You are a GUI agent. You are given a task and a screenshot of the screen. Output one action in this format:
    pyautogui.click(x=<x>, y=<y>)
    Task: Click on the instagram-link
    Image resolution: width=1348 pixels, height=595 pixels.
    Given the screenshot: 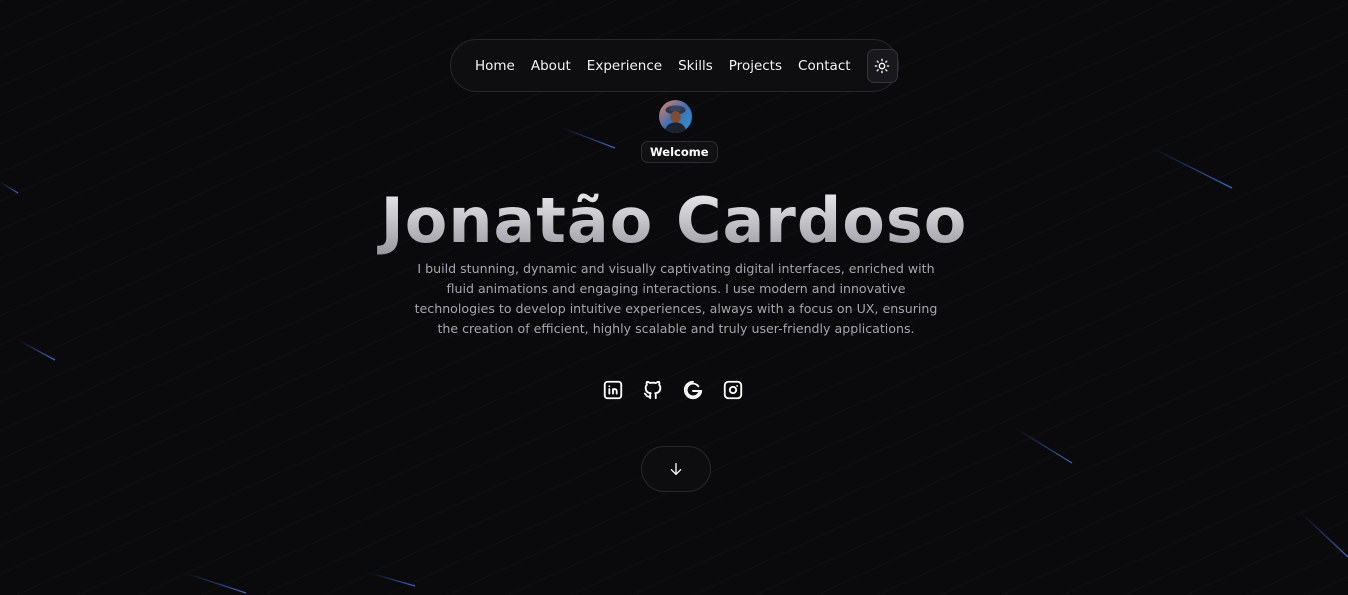 What is the action you would take?
    pyautogui.click(x=733, y=390)
    